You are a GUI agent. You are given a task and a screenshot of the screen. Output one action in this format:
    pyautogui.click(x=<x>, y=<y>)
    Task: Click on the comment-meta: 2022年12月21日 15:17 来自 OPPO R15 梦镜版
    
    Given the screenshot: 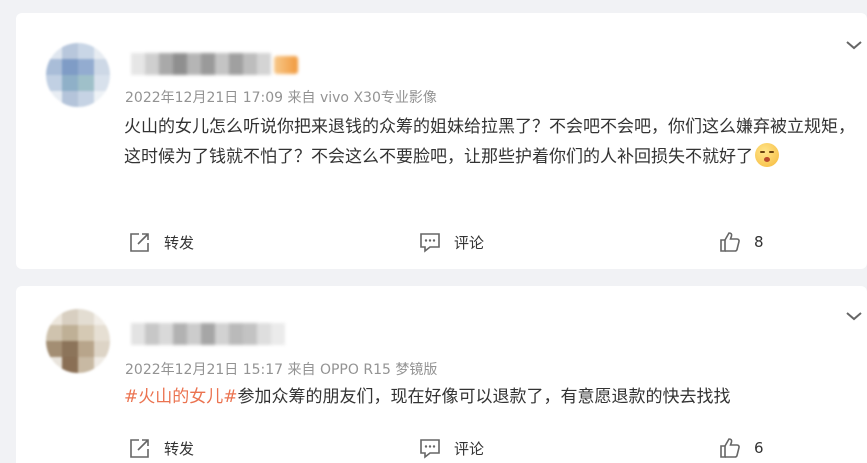 What is the action you would take?
    pyautogui.click(x=281, y=369)
    